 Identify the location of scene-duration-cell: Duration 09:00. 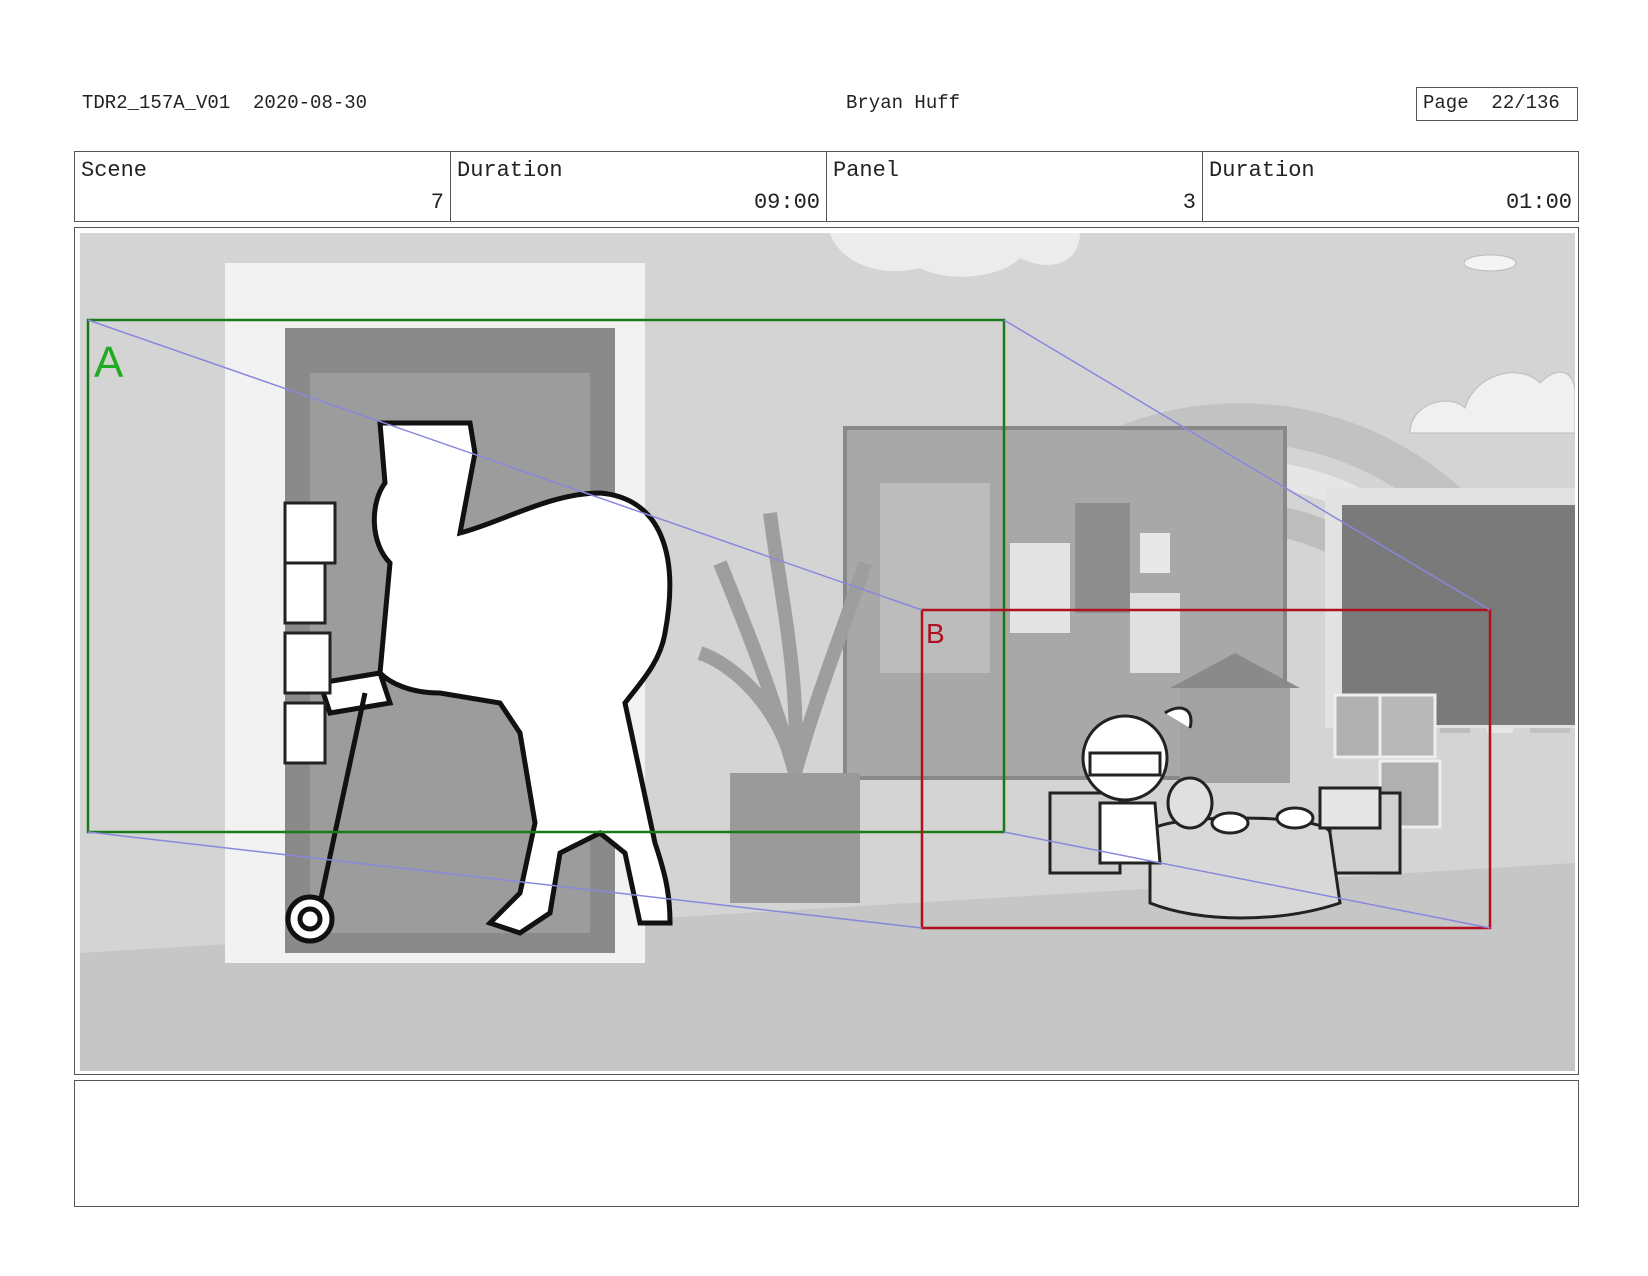
(639, 186).